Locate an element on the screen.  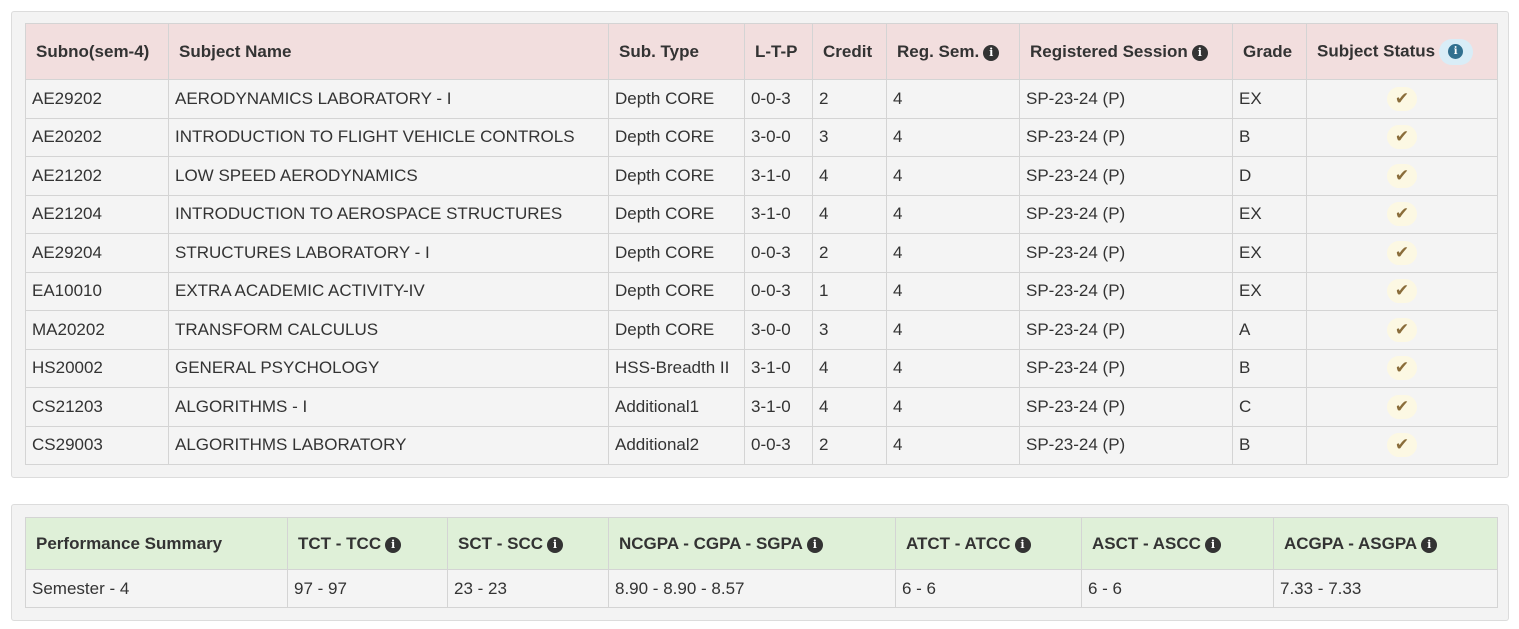
header-acgpa-asgpa-label: ACGPA - ASGPA is located at coordinates (1351, 543).